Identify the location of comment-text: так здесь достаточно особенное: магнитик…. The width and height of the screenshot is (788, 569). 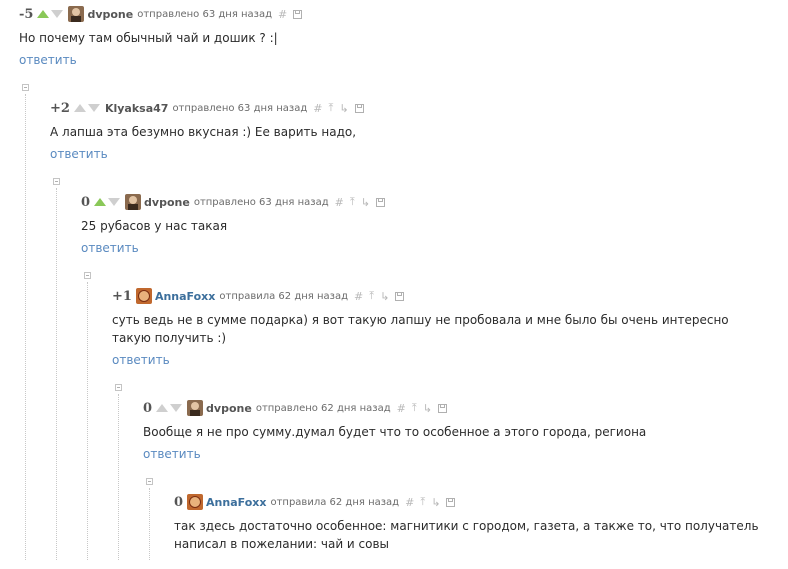
(466, 535).